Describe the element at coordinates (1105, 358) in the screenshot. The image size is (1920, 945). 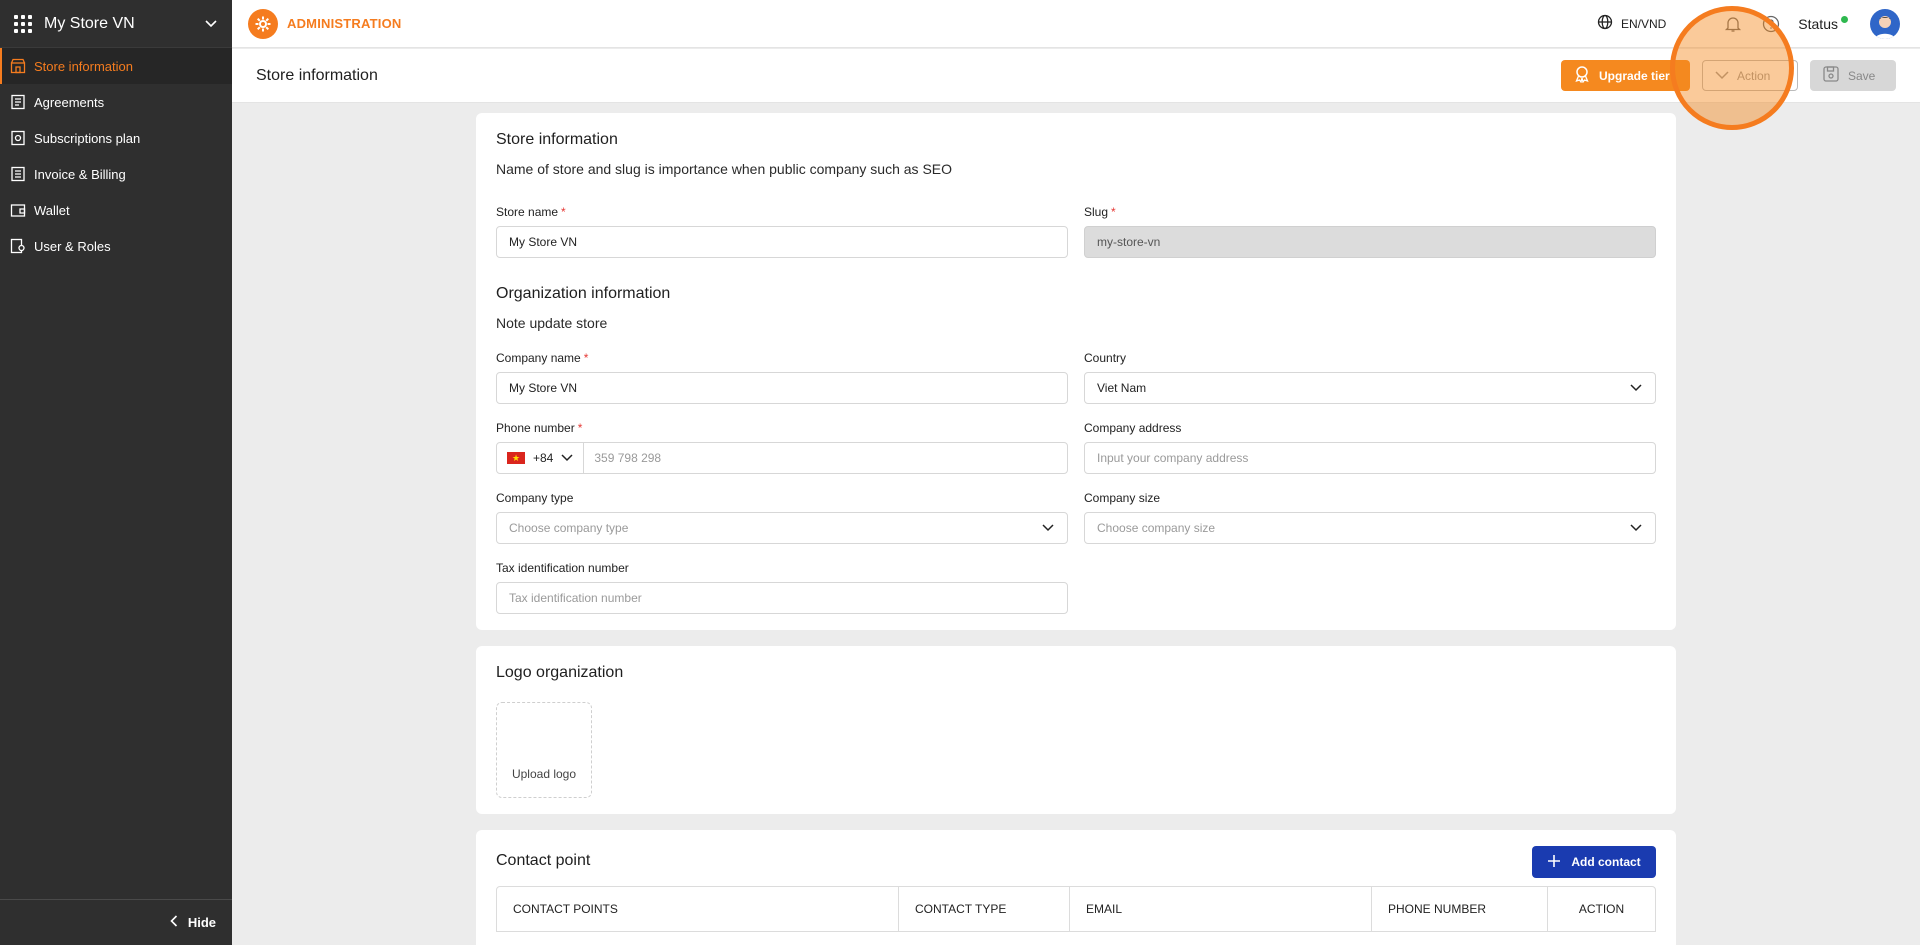
I see `country-label: Country` at that location.